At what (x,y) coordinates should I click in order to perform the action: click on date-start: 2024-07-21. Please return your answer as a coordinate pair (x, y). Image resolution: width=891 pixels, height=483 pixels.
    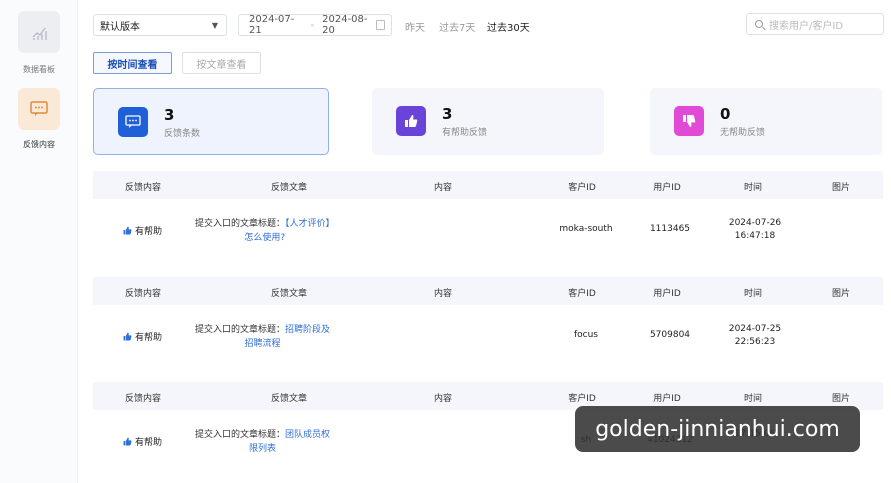
    Looking at the image, I should click on (276, 25).